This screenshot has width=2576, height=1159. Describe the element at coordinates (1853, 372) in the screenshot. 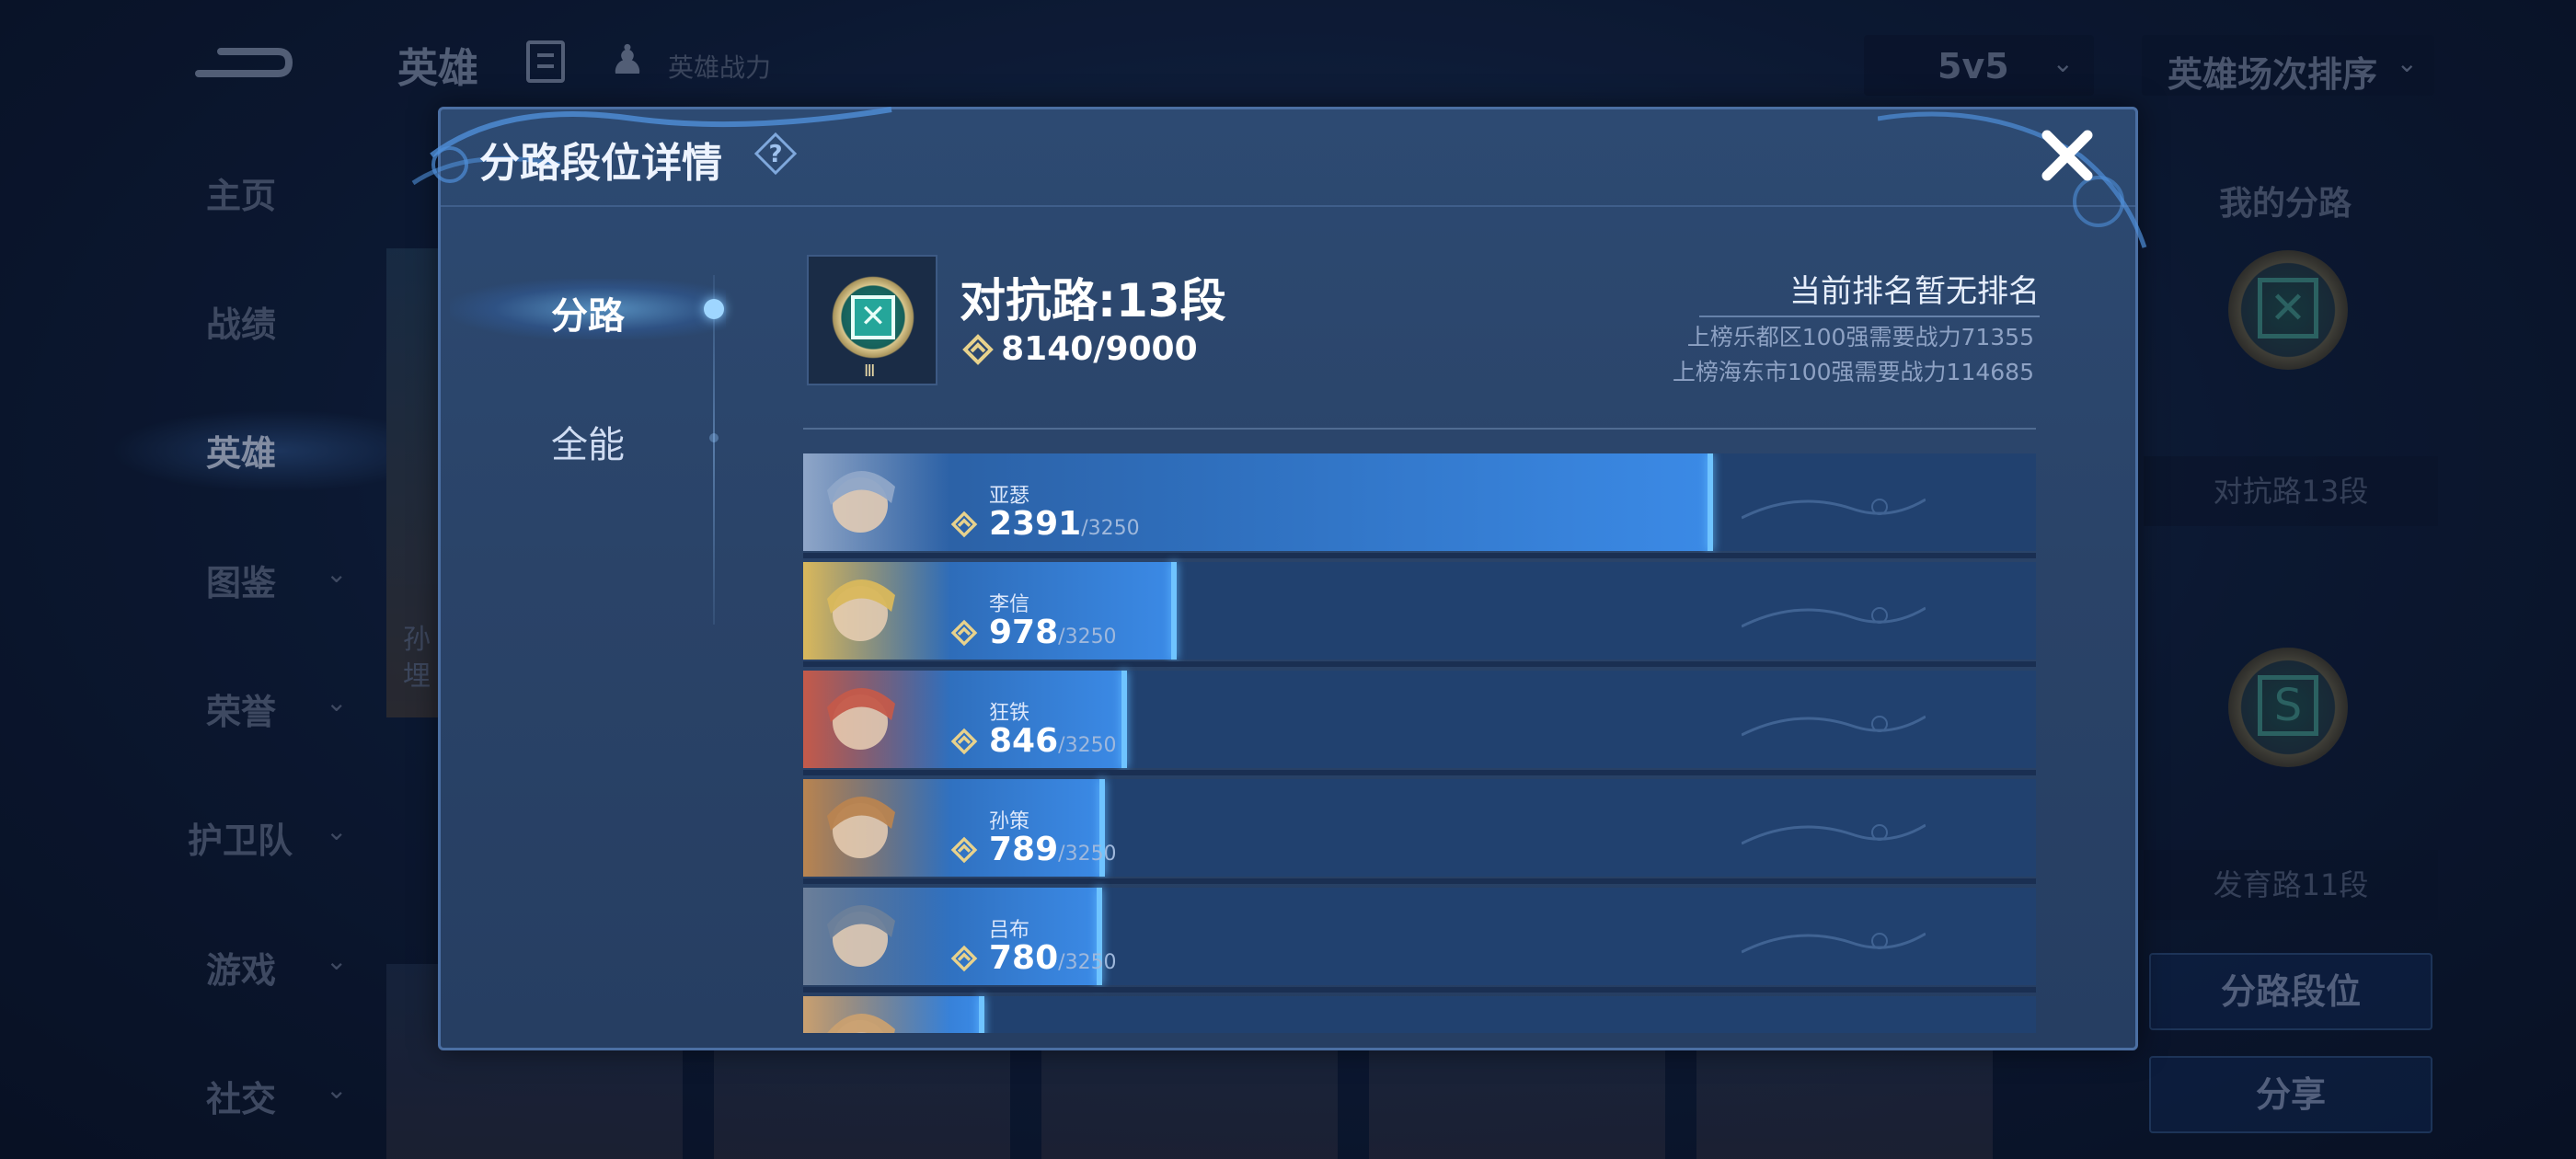

I see `rank-requirement: 上榜海东市100强需要战力114685` at that location.